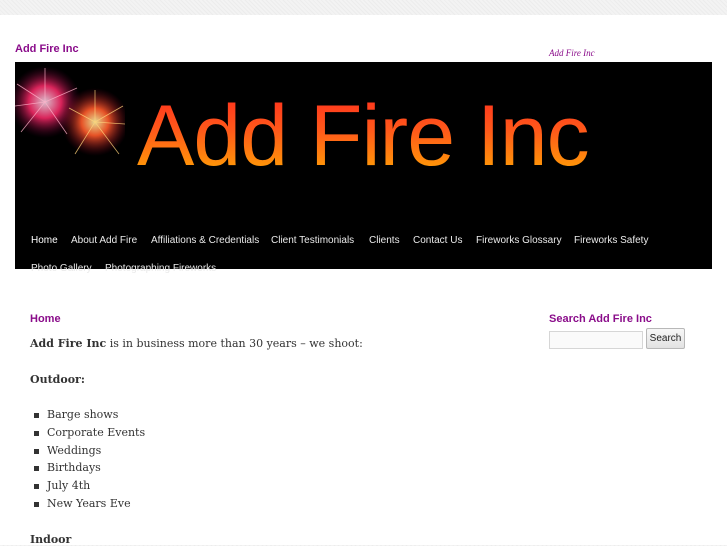 The width and height of the screenshot is (727, 546). I want to click on list-item: Weddings, so click(74, 450).